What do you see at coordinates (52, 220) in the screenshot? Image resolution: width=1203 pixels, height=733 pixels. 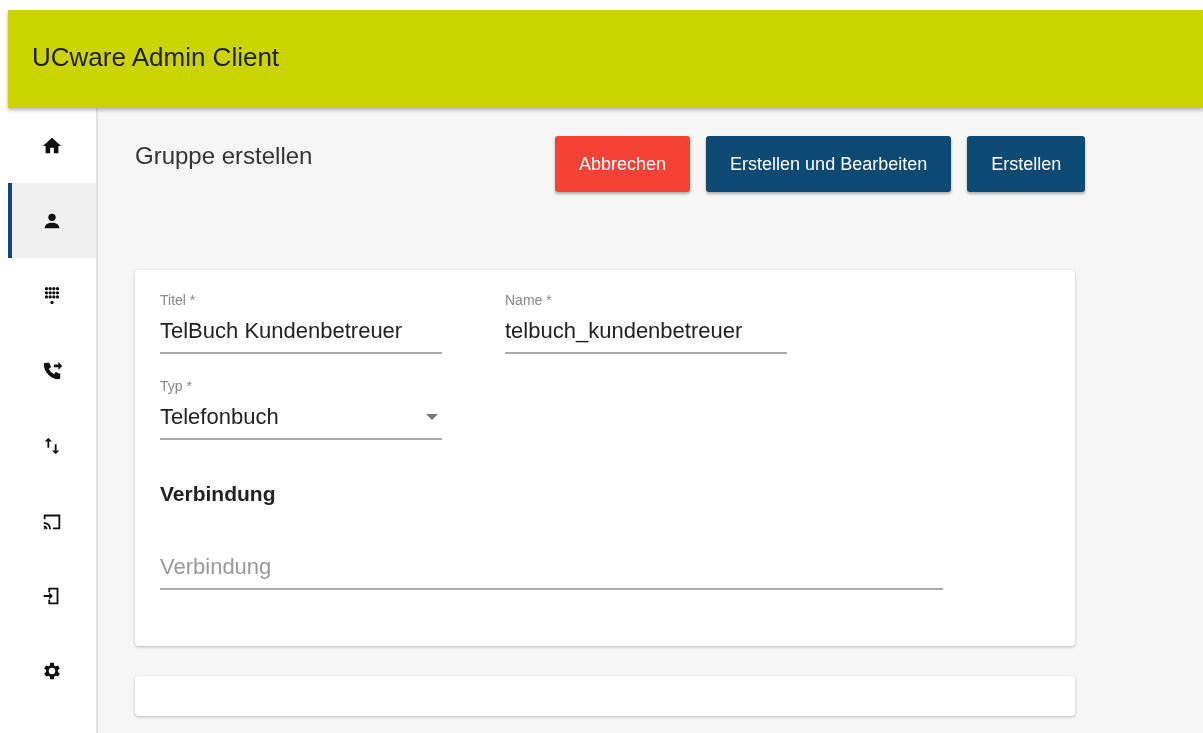 I see `nav-item` at bounding box center [52, 220].